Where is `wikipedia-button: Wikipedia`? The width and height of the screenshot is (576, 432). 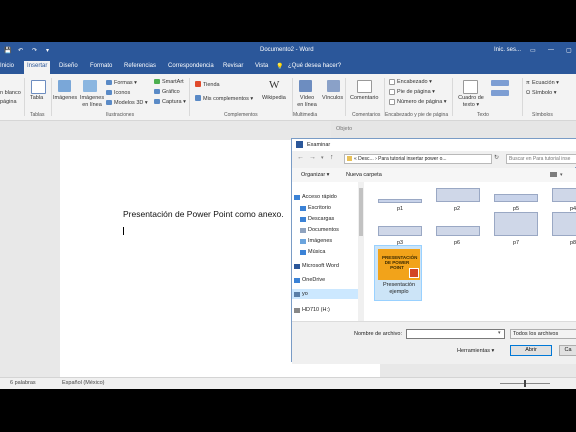 wikipedia-button: Wikipedia is located at coordinates (274, 98).